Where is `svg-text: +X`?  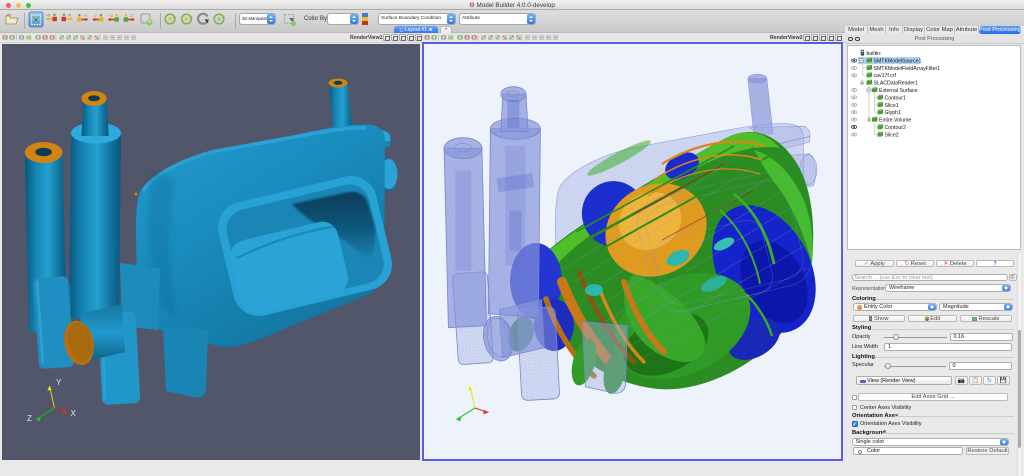 svg-text: +X is located at coordinates (48, 15).